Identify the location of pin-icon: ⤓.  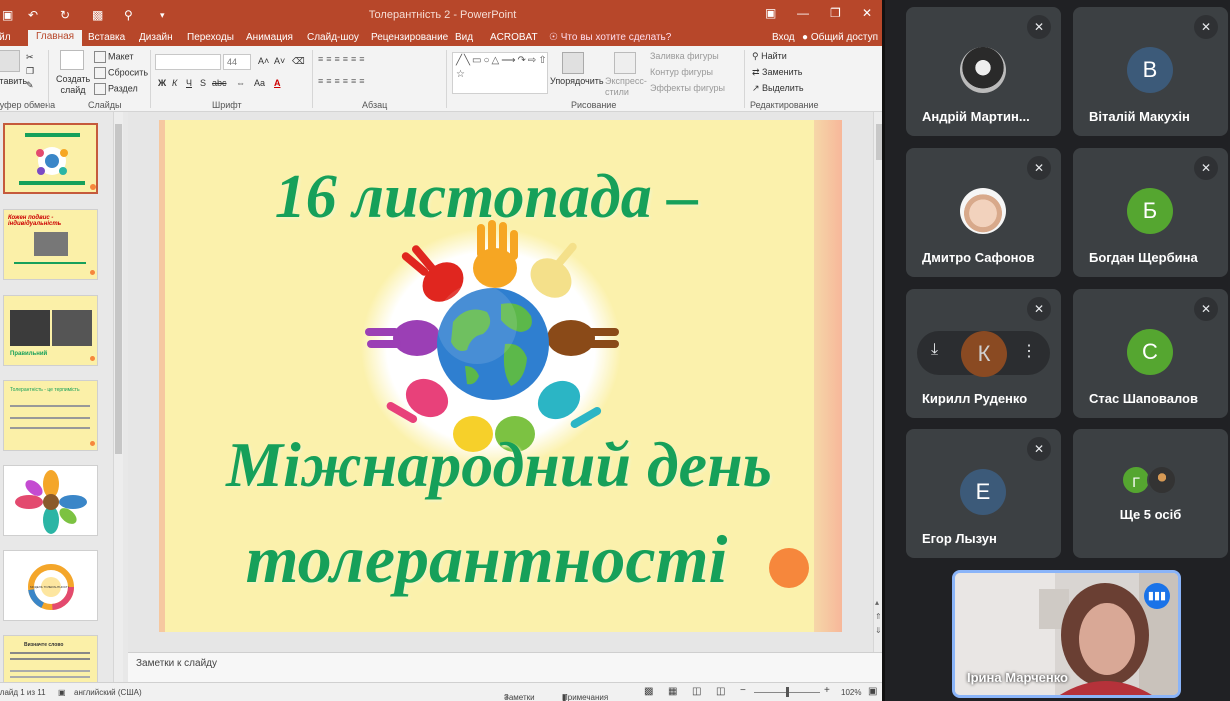
(934, 350).